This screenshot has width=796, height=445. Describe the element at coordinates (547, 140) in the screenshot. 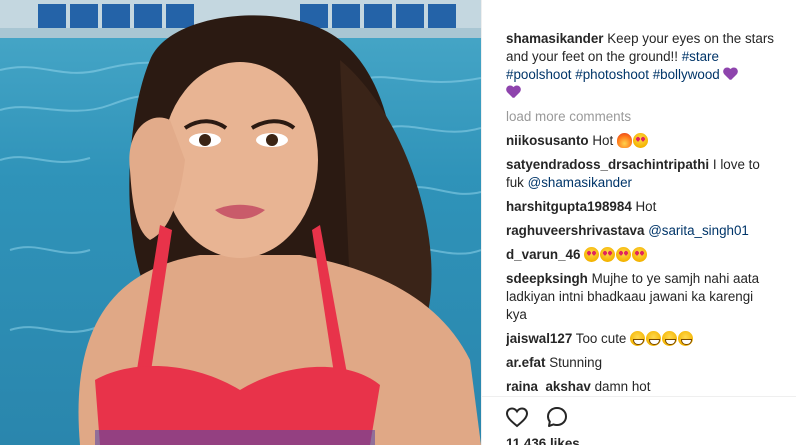

I see `comment-username: niikosusanto` at that location.